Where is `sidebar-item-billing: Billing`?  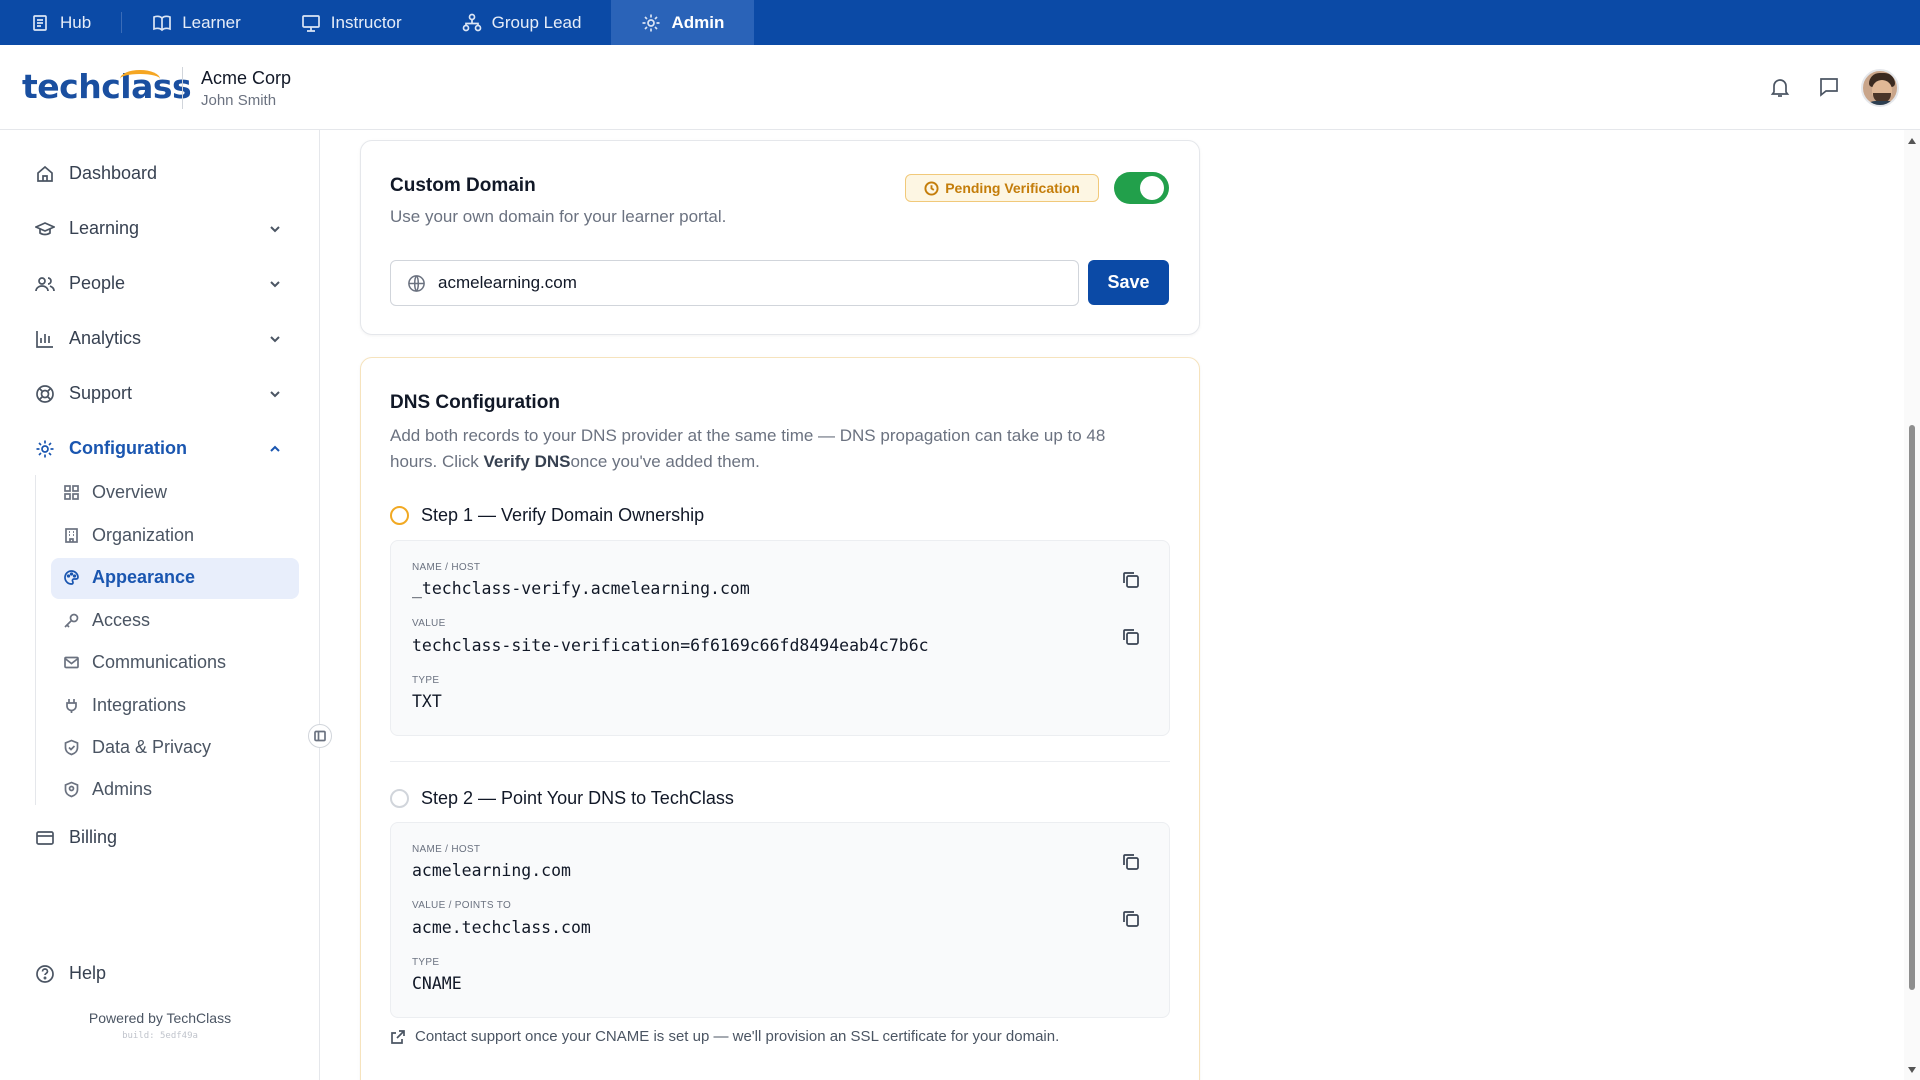 sidebar-item-billing: Billing is located at coordinates (76, 837).